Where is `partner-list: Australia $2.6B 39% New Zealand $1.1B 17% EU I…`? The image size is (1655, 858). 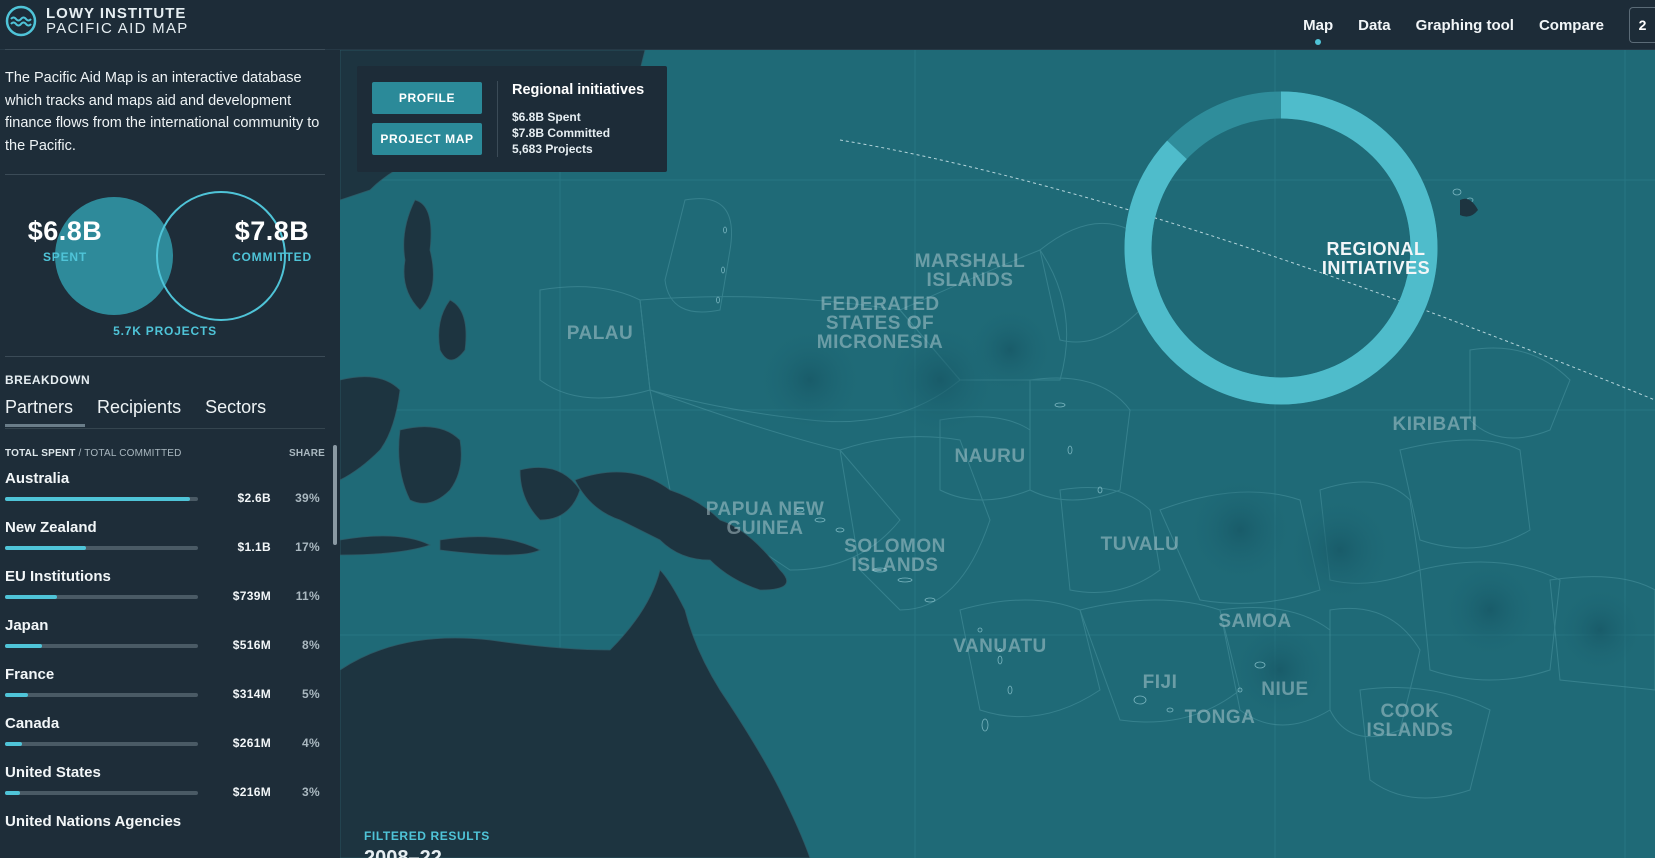
partner-list: Australia $2.6B 39% New Zealand $1.1B 17% EU I… is located at coordinates (165, 664).